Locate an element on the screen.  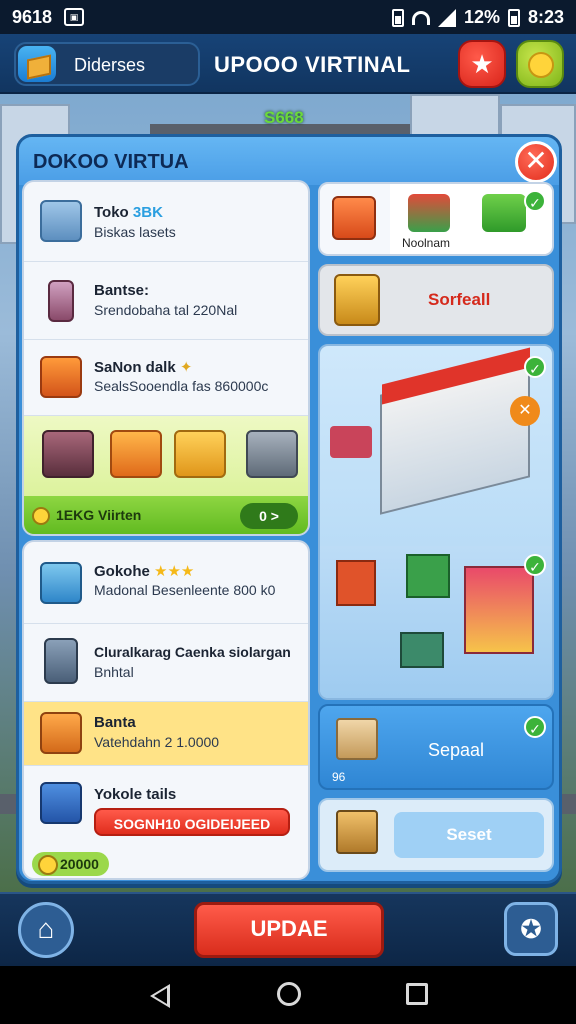
item-title: Cluralkarag Caenka siolargan is located at coordinates (192, 652).